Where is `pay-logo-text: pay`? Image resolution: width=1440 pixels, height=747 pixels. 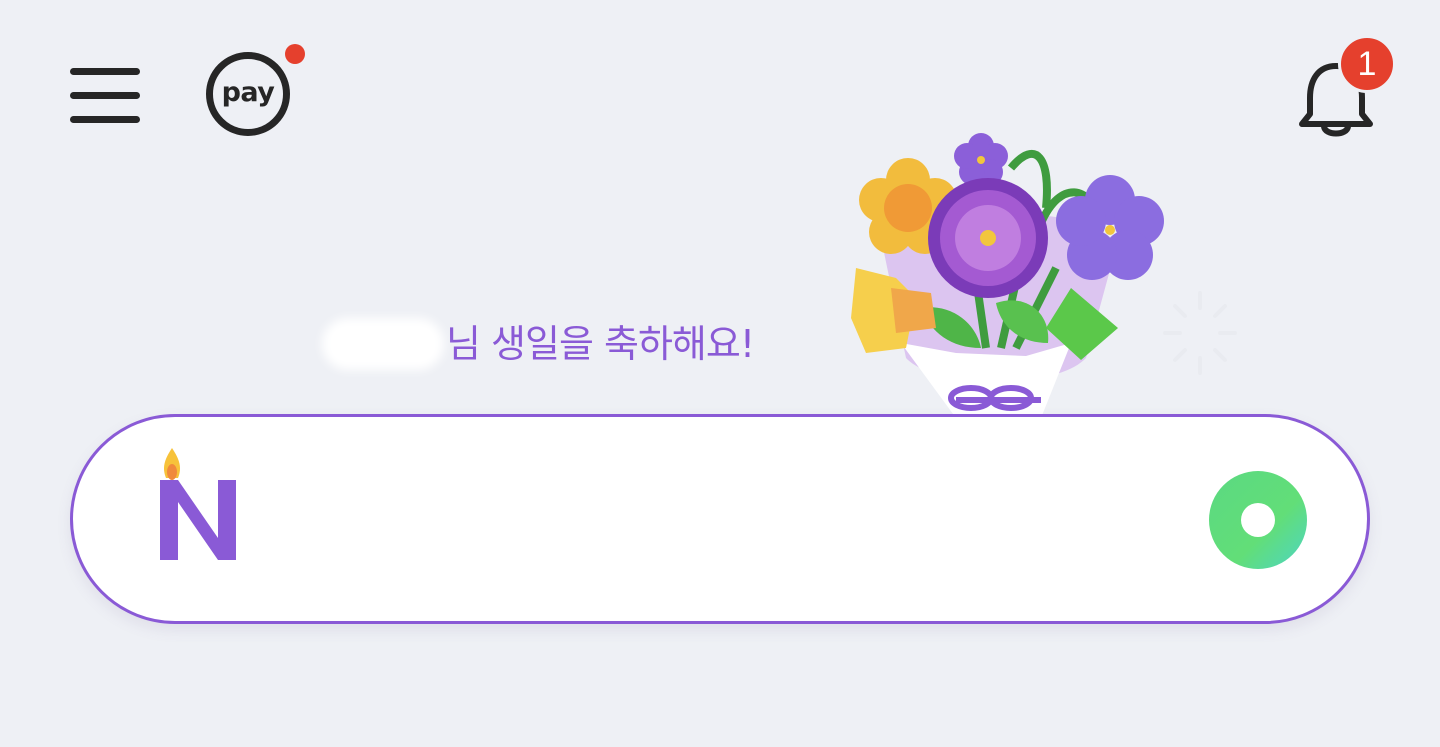
pay-logo-text: pay is located at coordinates (248, 92).